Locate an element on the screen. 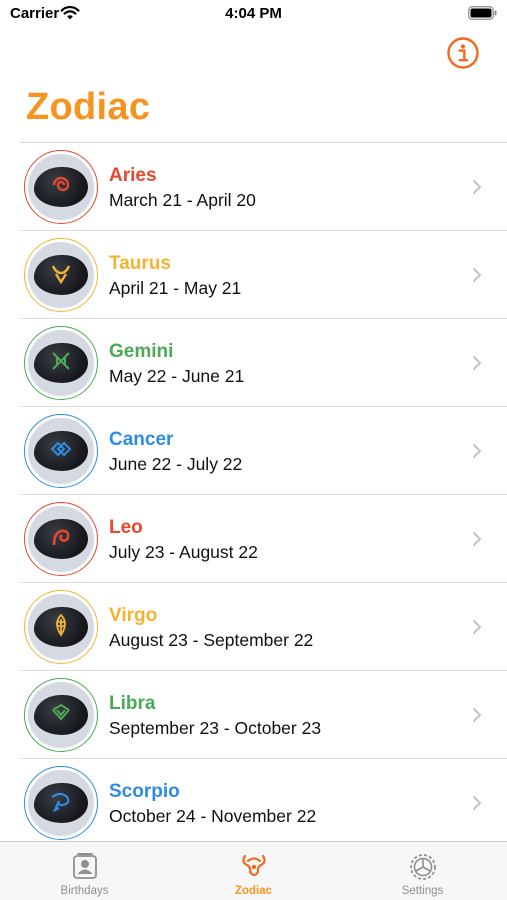  sign-dates: June 22 - July 22 is located at coordinates (176, 464).